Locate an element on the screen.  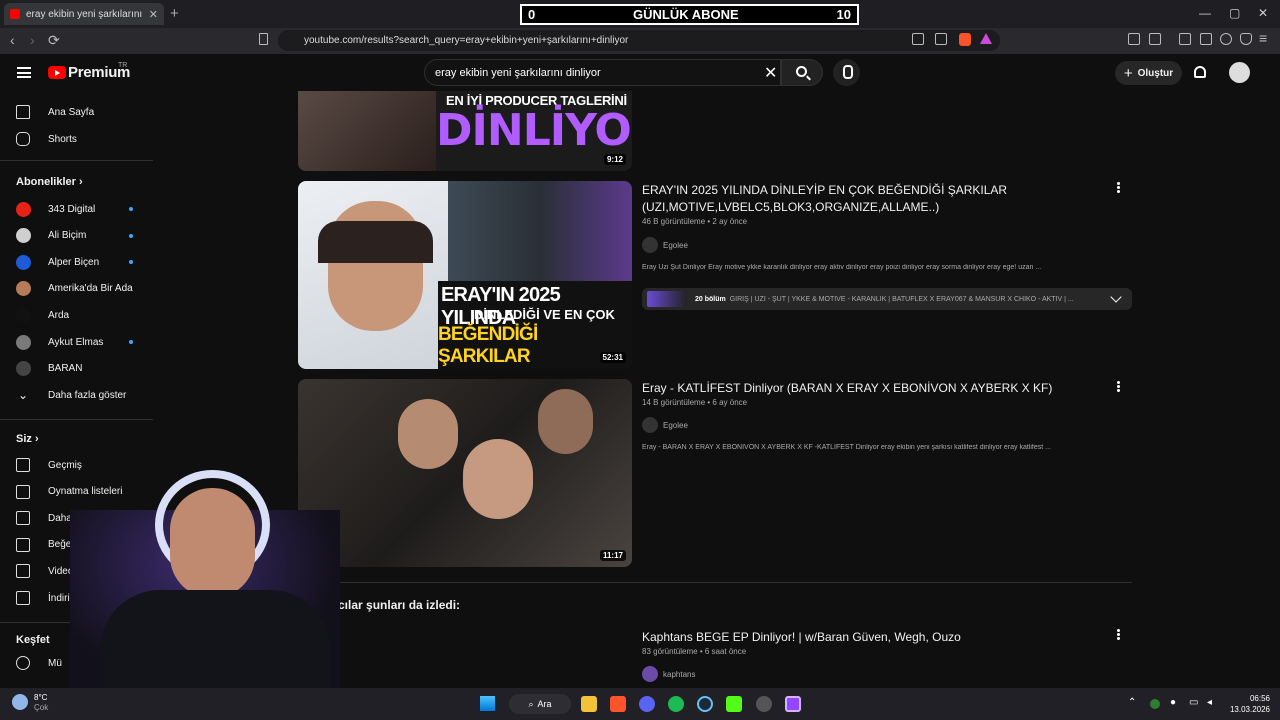
chevron-down-icon is located at coordinates (1116, 297).